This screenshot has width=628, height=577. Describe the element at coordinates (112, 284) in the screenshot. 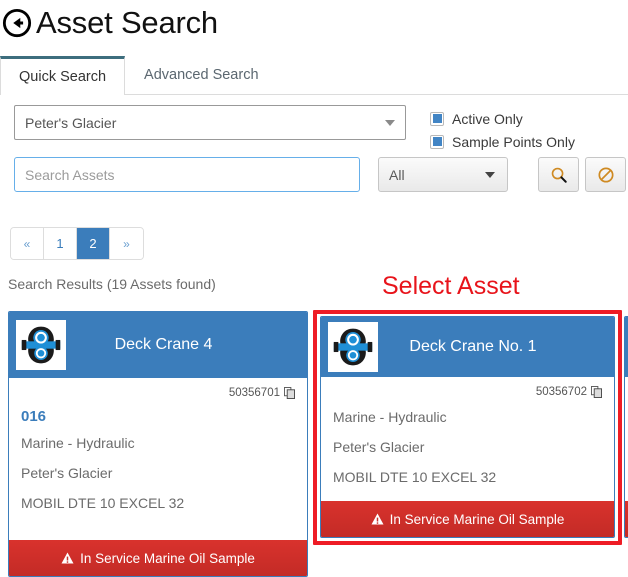

I see `results-count-label: Search Results (19 Assets found)` at that location.